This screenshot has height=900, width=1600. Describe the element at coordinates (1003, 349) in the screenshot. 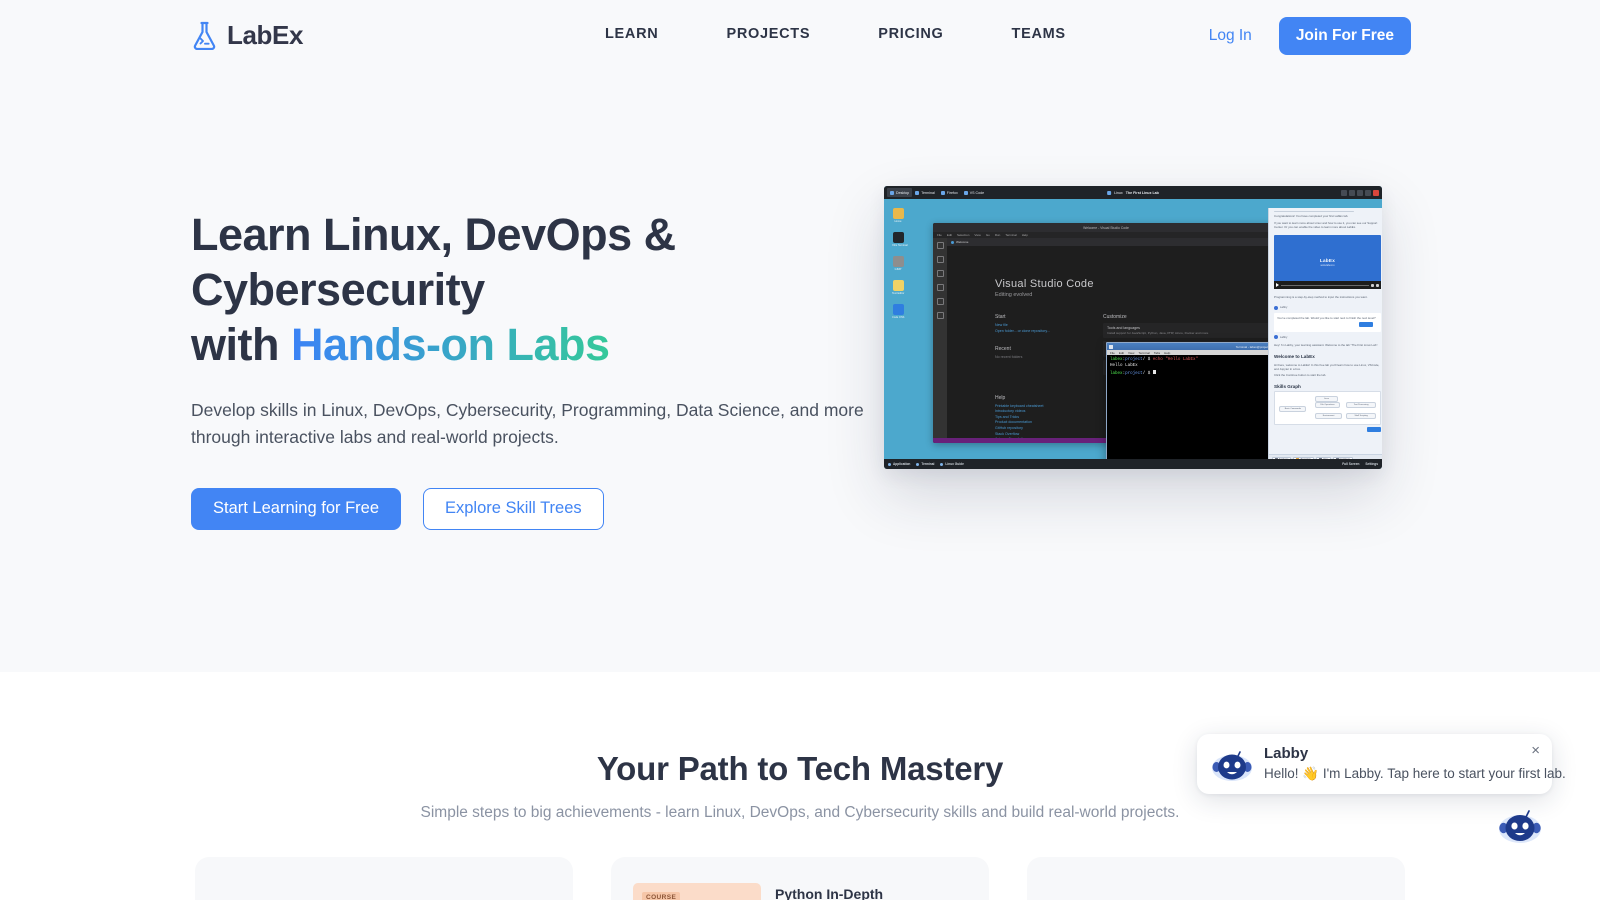

I see `vscode-recent-label: Recent` at that location.